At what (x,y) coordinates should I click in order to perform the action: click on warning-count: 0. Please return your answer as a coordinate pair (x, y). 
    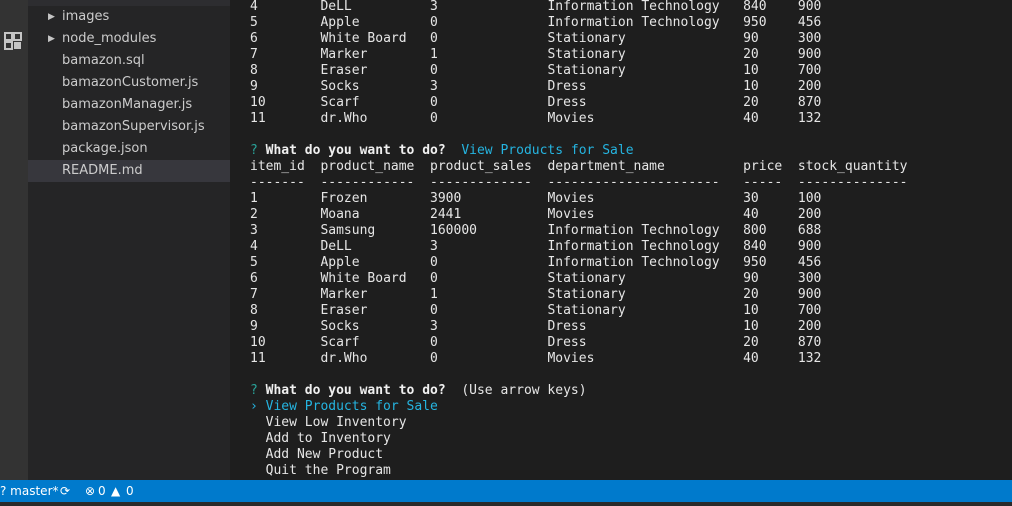
    Looking at the image, I should click on (130, 491).